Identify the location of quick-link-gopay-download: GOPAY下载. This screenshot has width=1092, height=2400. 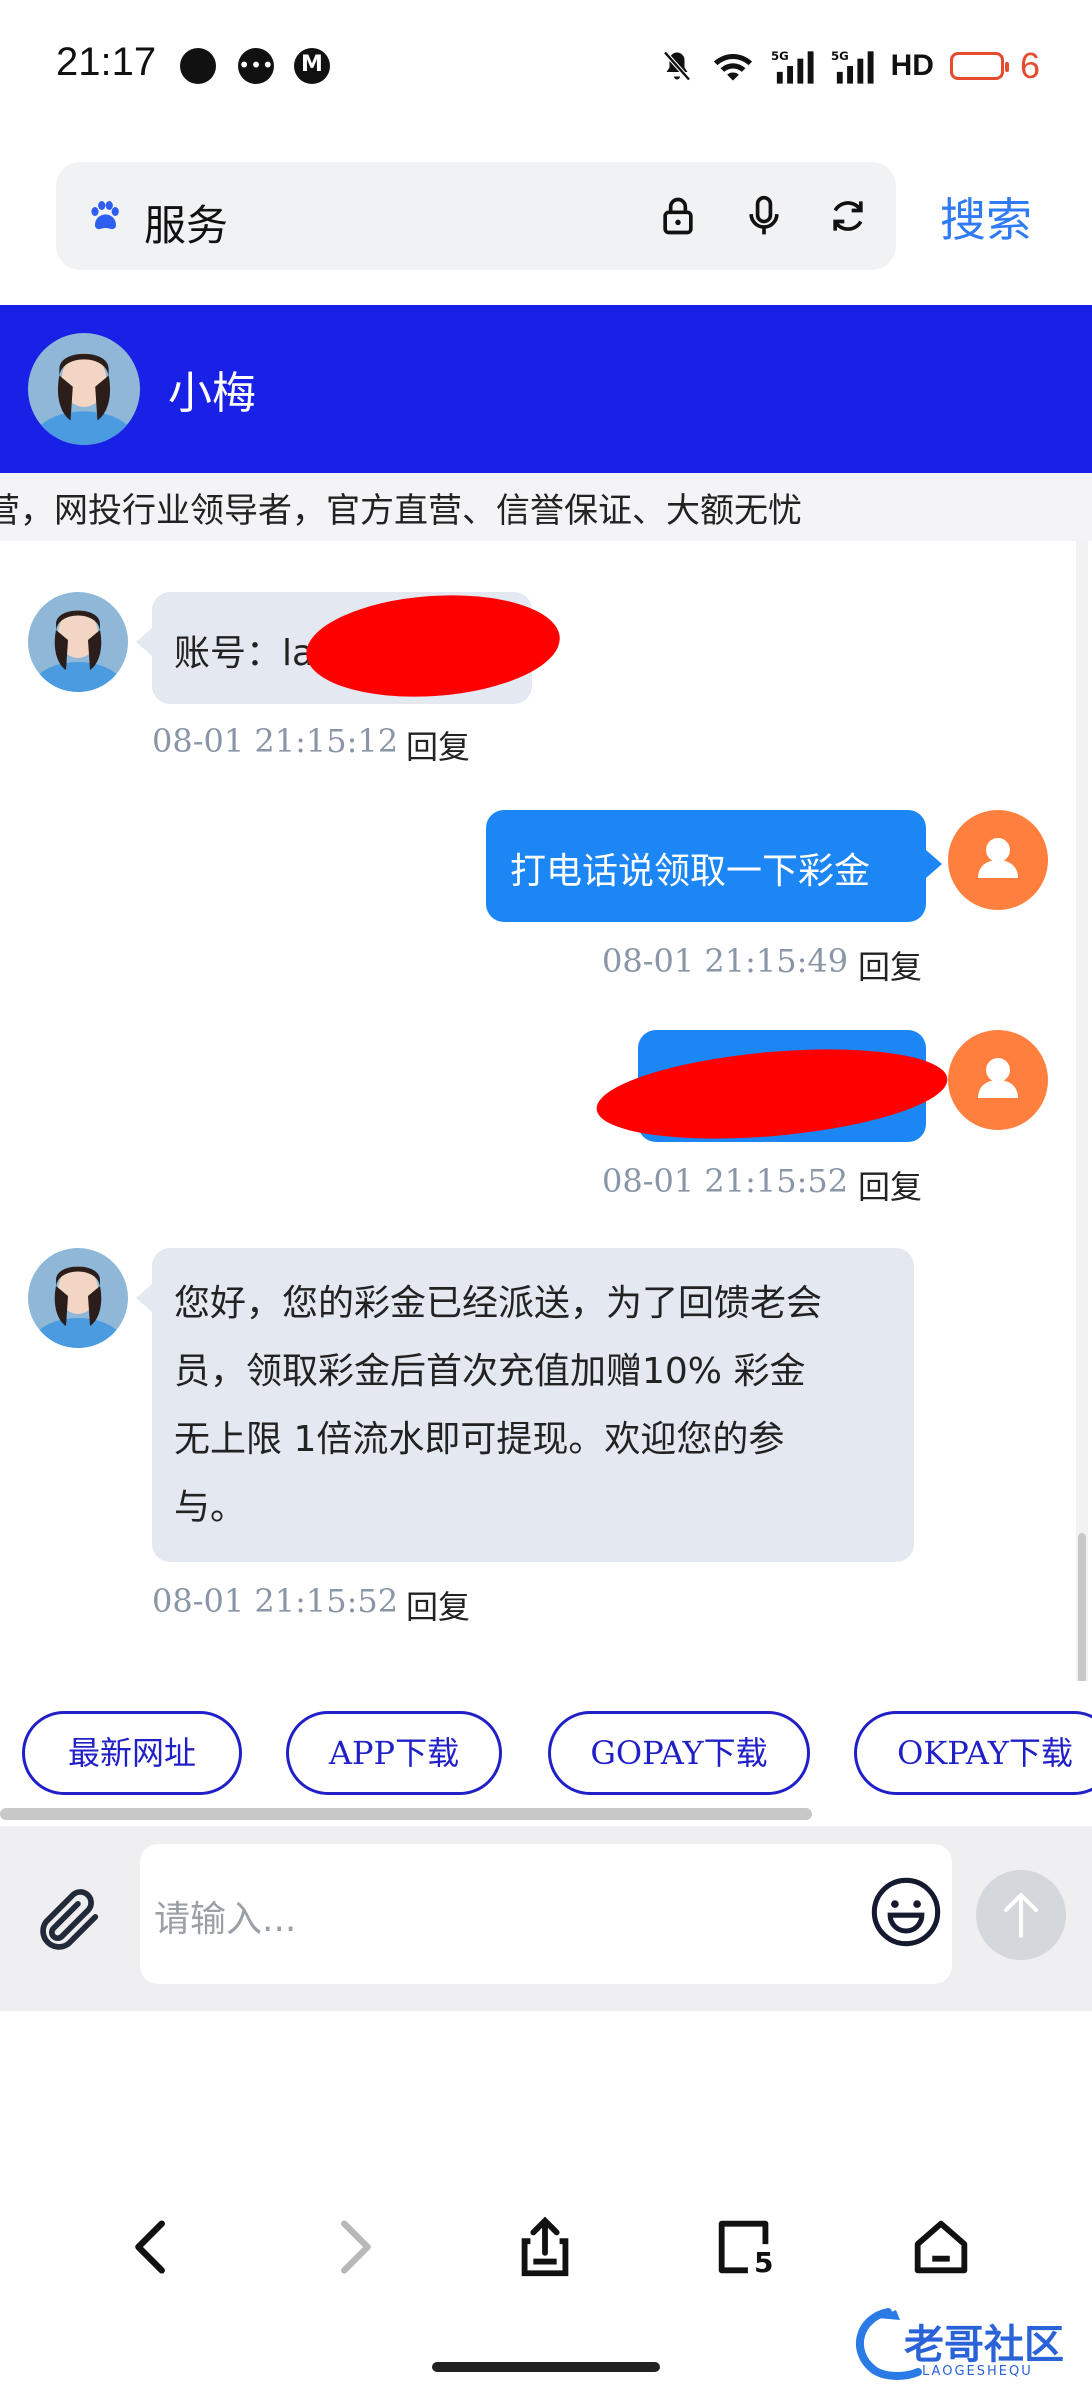
(679, 1753).